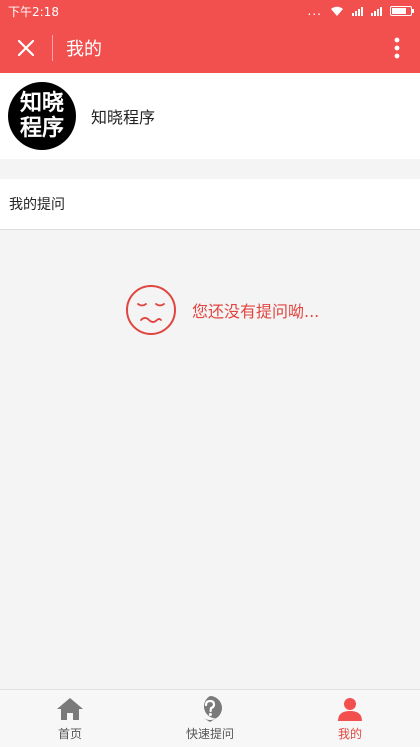  I want to click on avatar-text-line1: 知晓, so click(41, 103).